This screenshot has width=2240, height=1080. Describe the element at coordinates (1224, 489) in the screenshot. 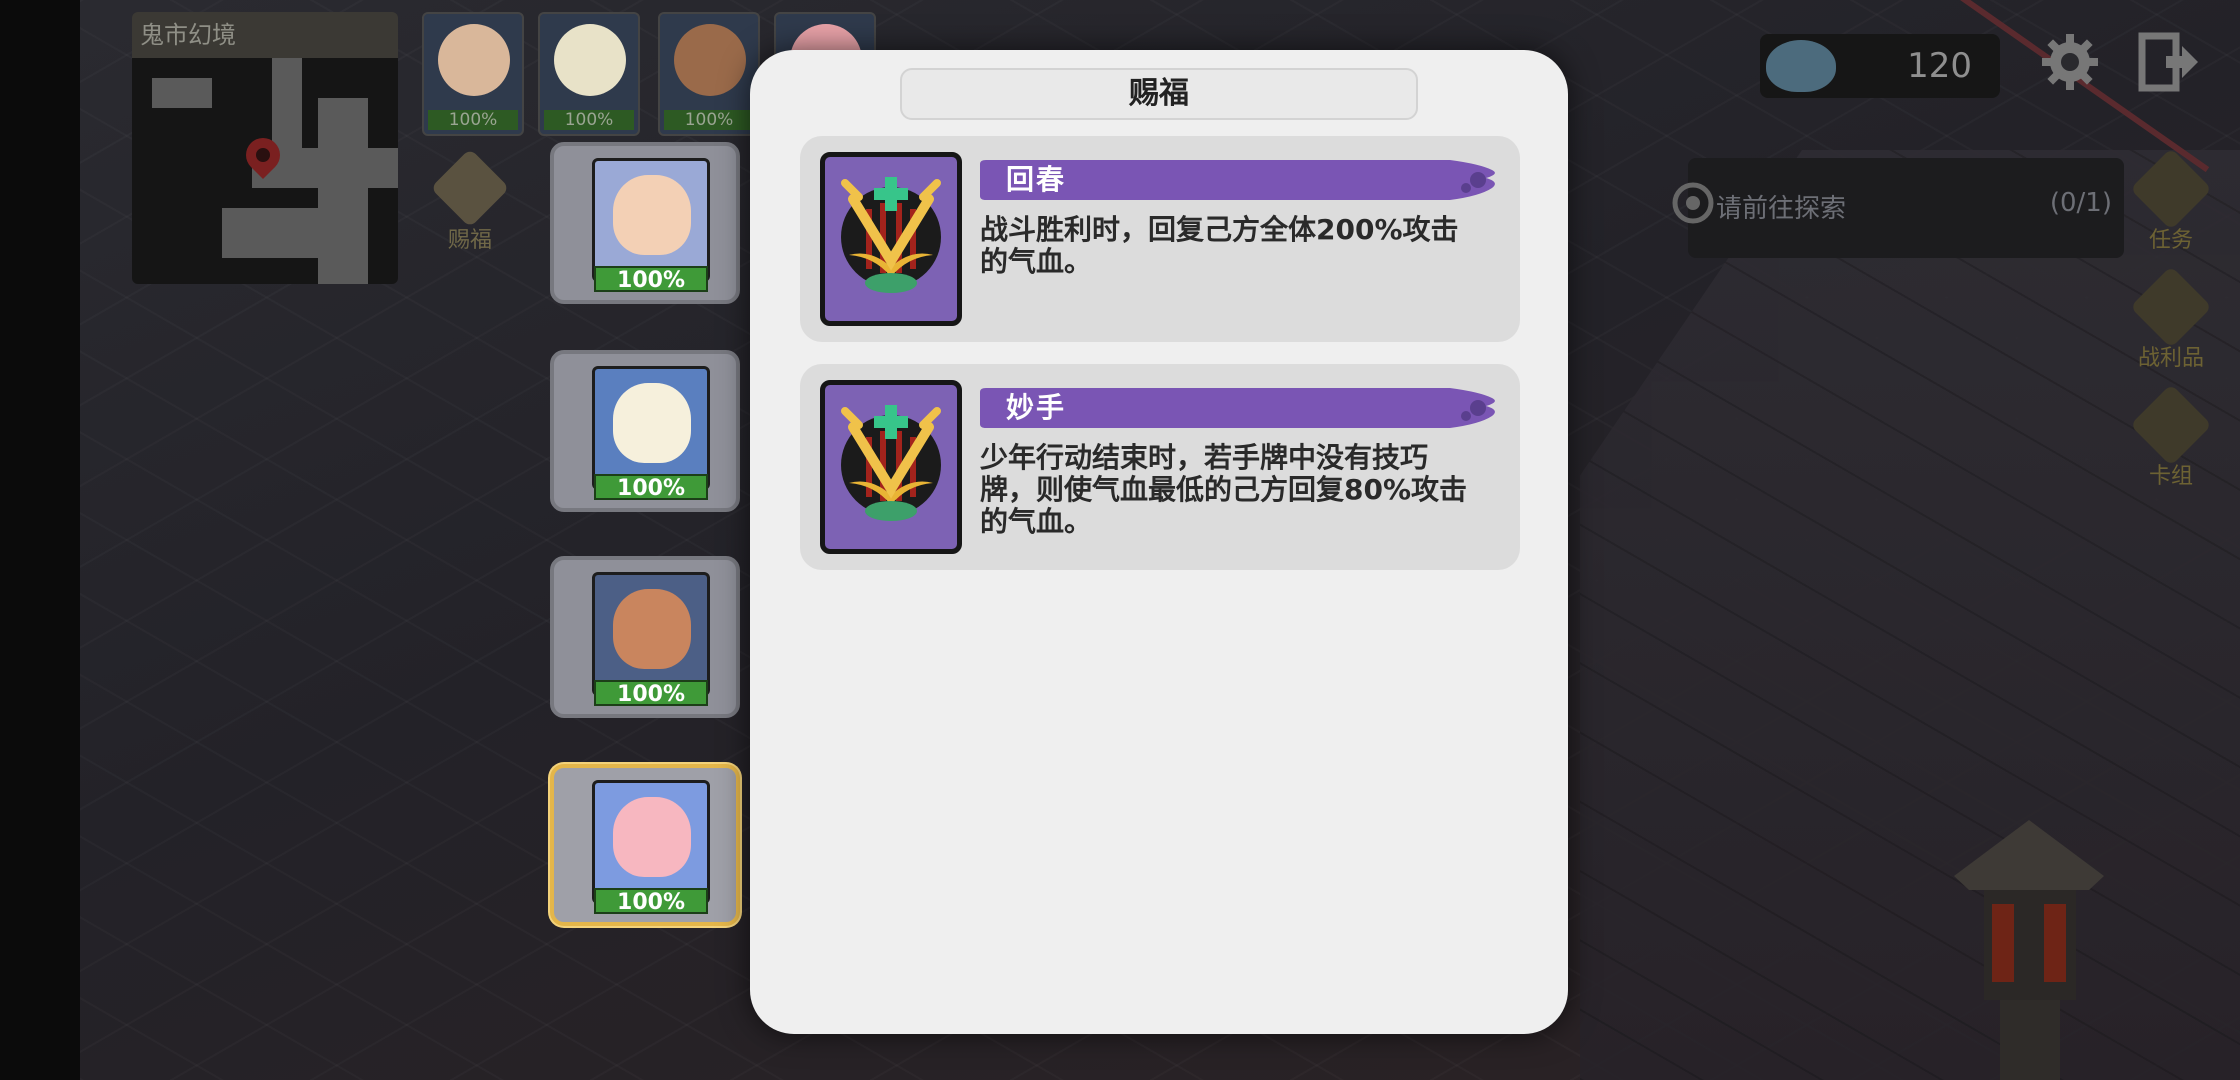

I see `blessing-description: 少年行动结束时，若手牌中没有技巧牌，则使气血最低的己方回复80%攻击的气血。` at that location.